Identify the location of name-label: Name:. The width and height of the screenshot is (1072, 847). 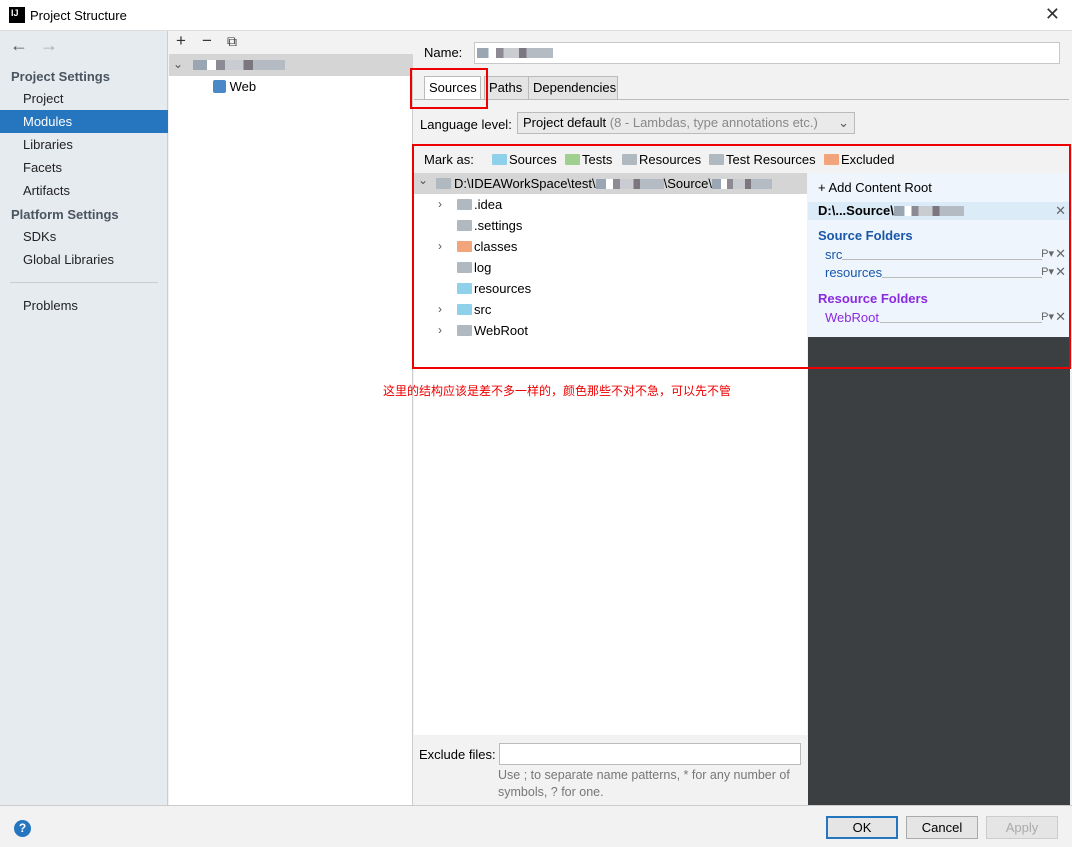
(443, 52).